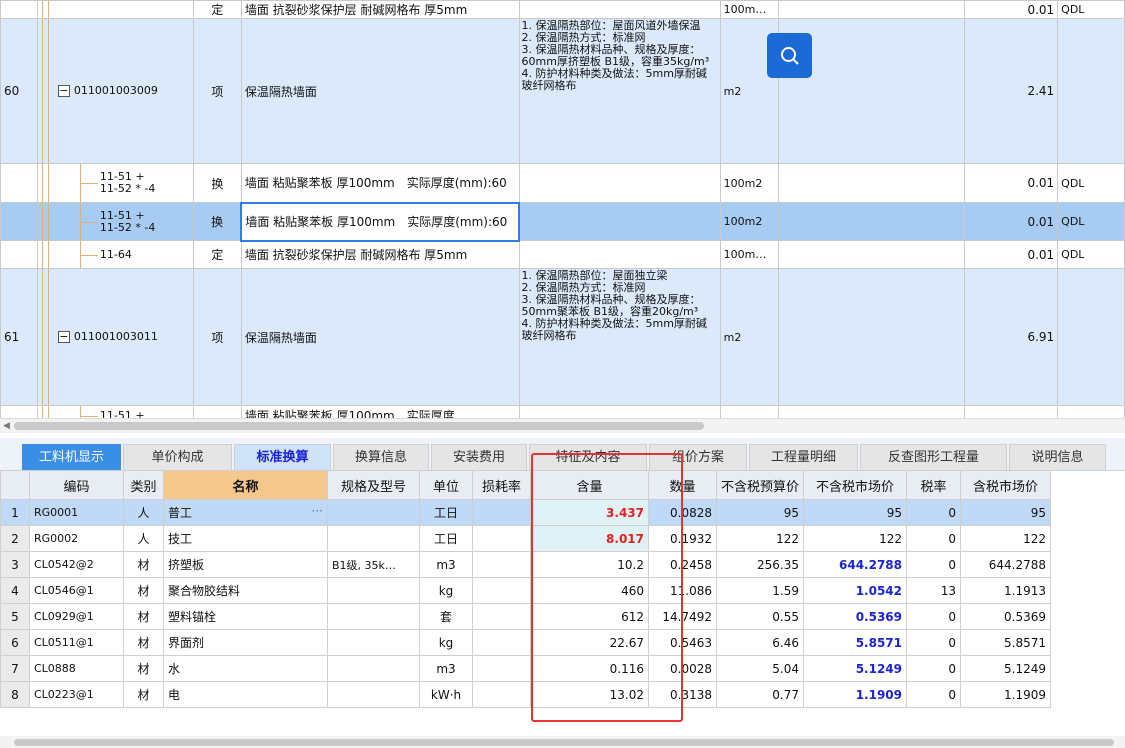 The width and height of the screenshot is (1125, 748). I want to click on quantity-cell: 2.41, so click(1011, 91).